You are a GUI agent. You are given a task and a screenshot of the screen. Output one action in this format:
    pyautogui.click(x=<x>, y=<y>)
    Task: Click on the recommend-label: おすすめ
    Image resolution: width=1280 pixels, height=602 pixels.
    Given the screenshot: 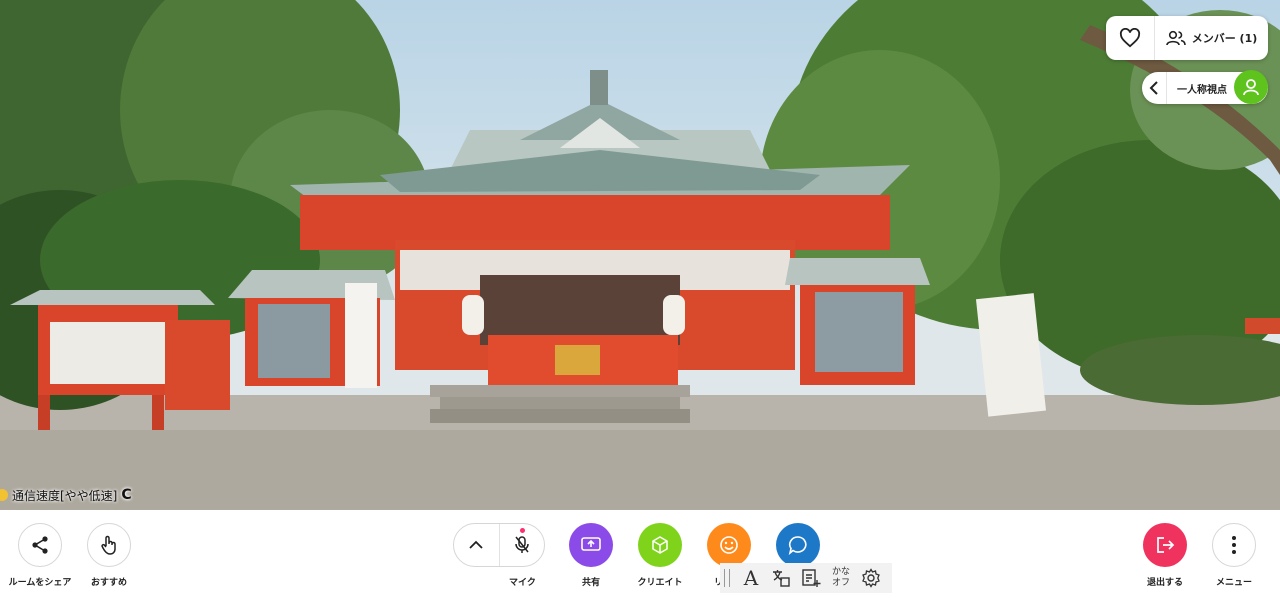 What is the action you would take?
    pyautogui.click(x=108, y=583)
    